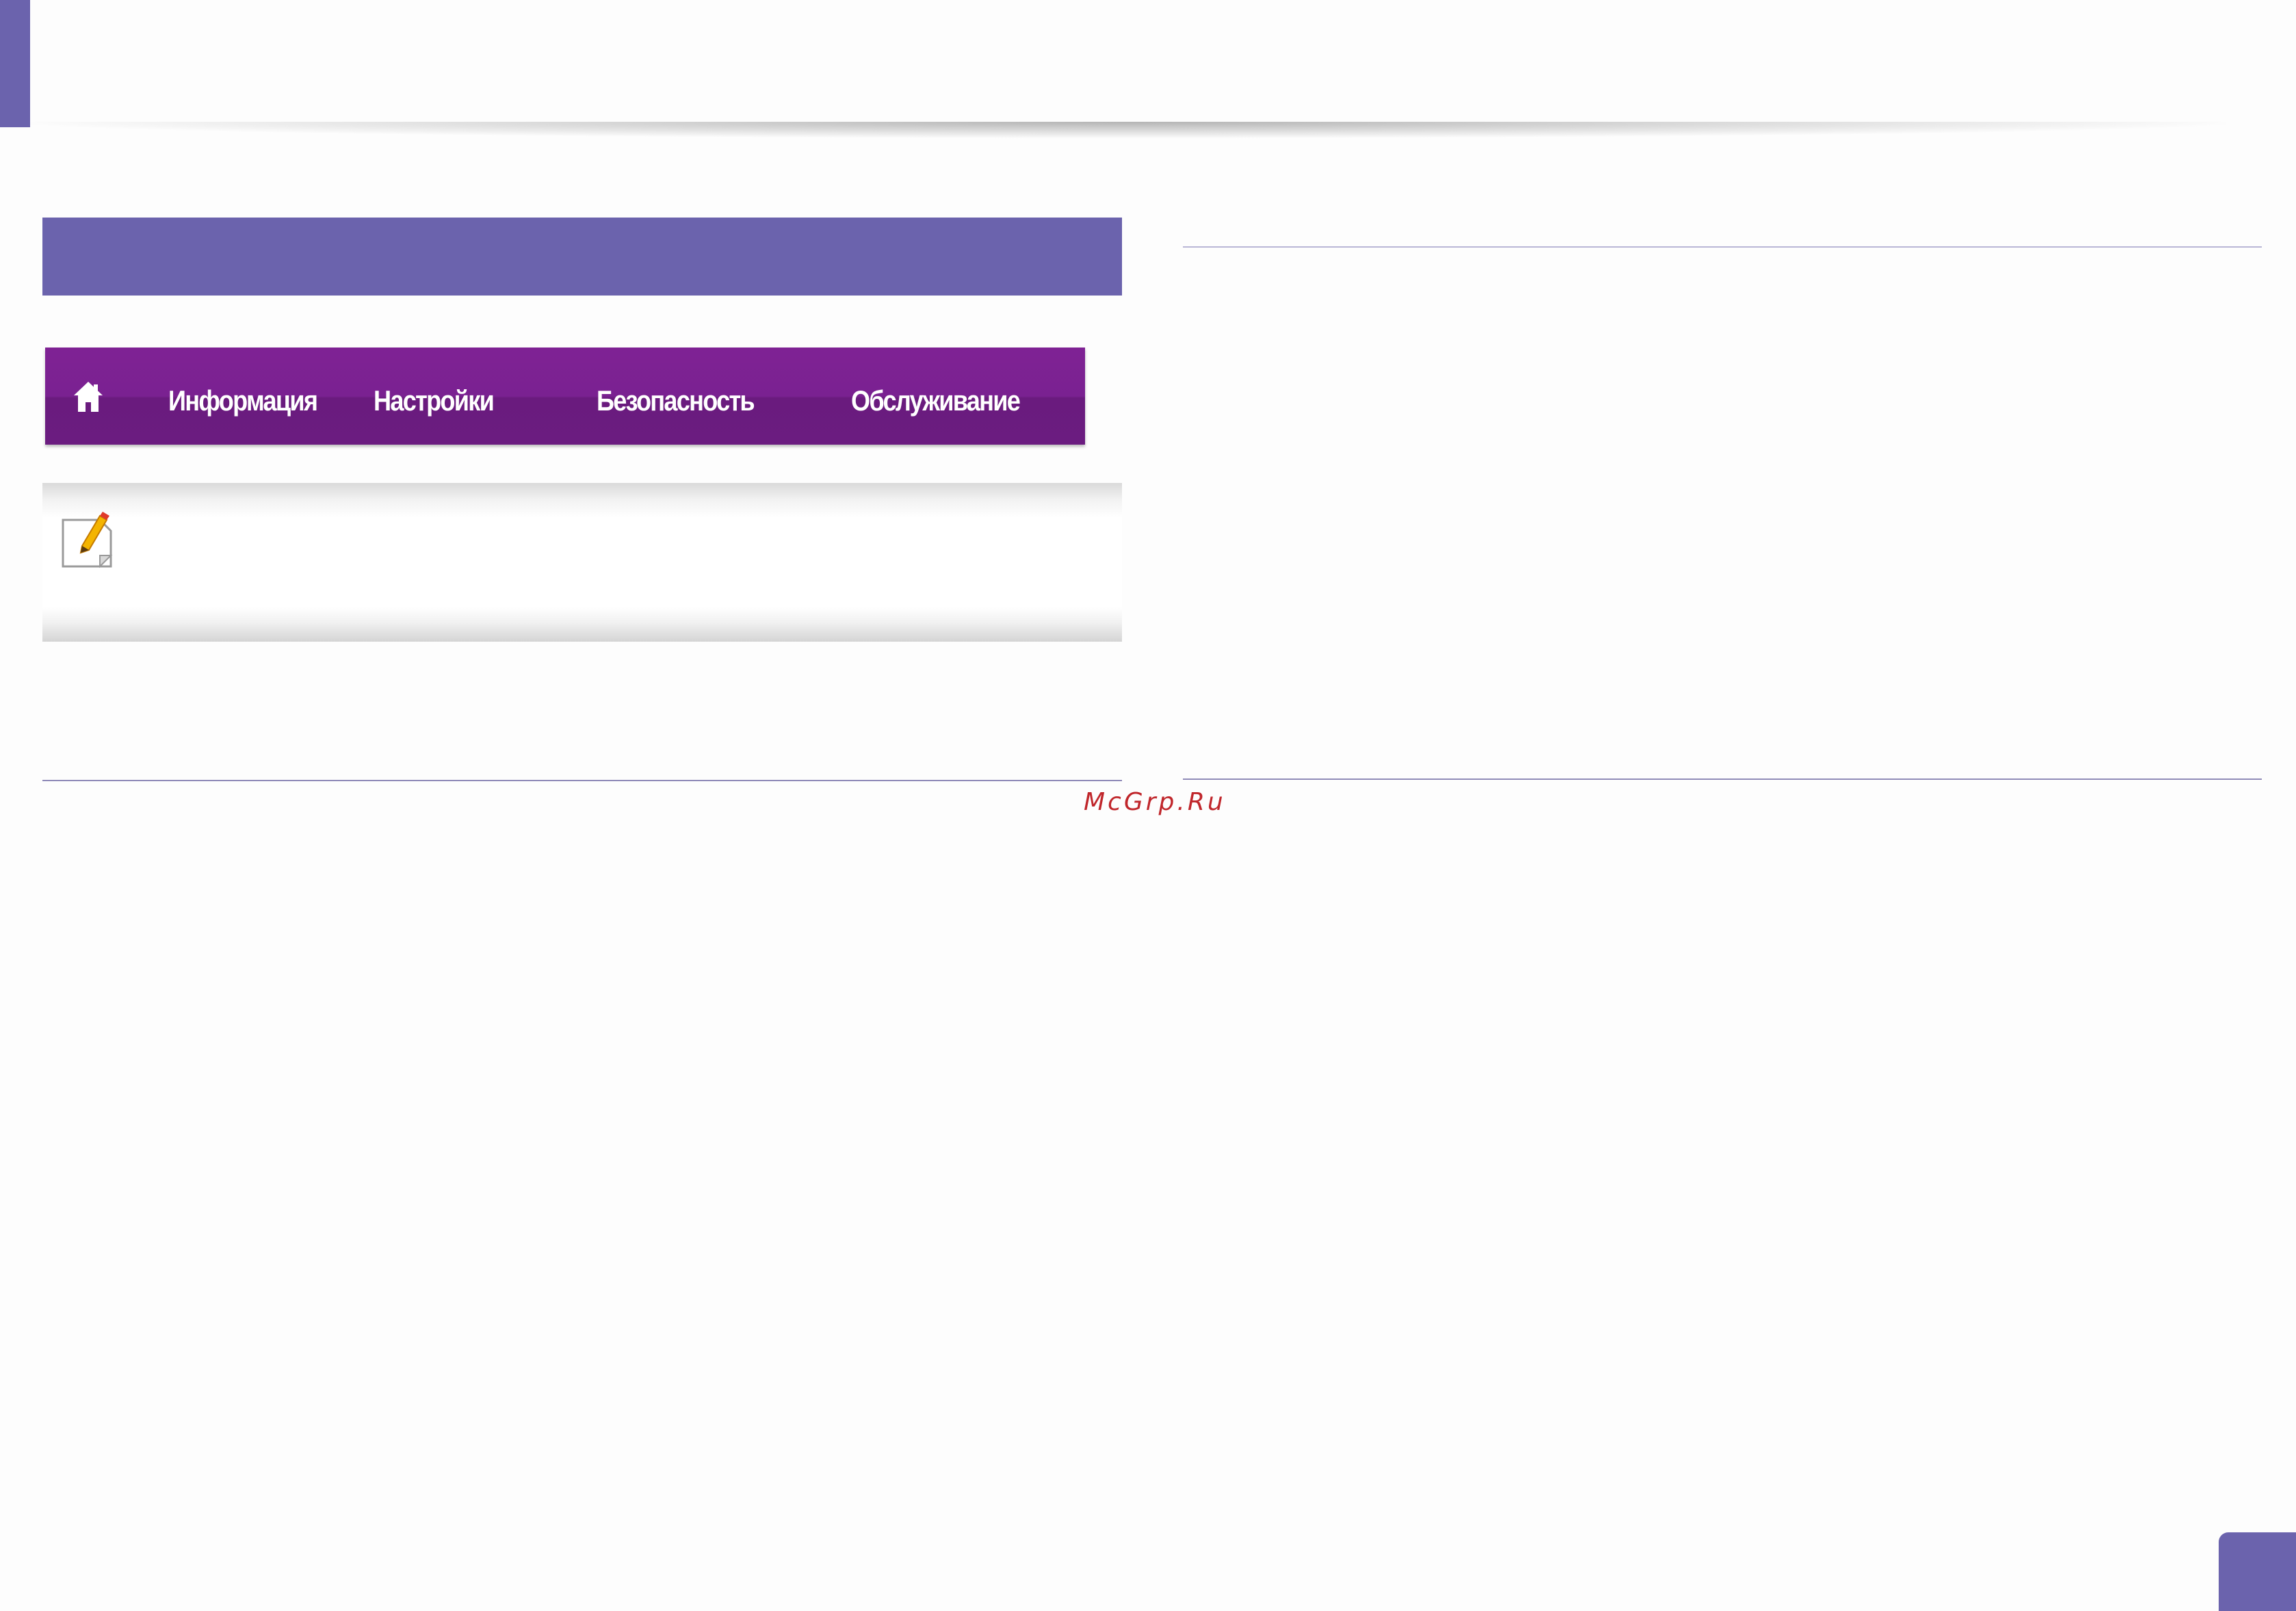 Image resolution: width=2296 pixels, height=1611 pixels. I want to click on nav-item-settings: Настройки, so click(434, 396).